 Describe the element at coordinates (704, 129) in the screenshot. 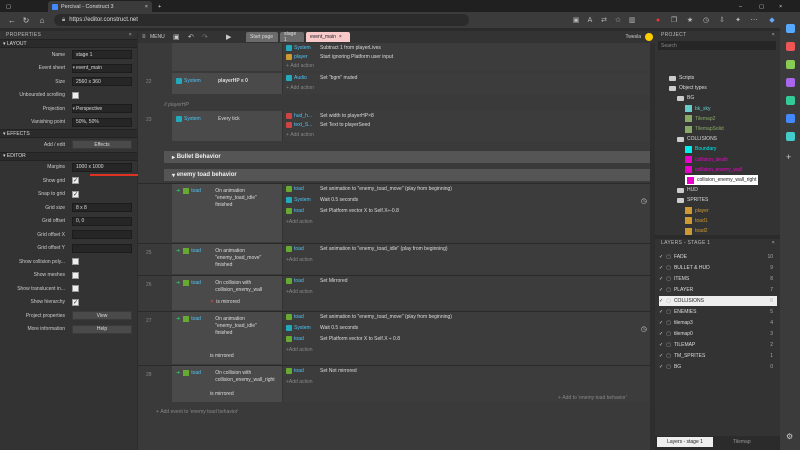

I see `project-tree-item: TilemapSolid` at that location.